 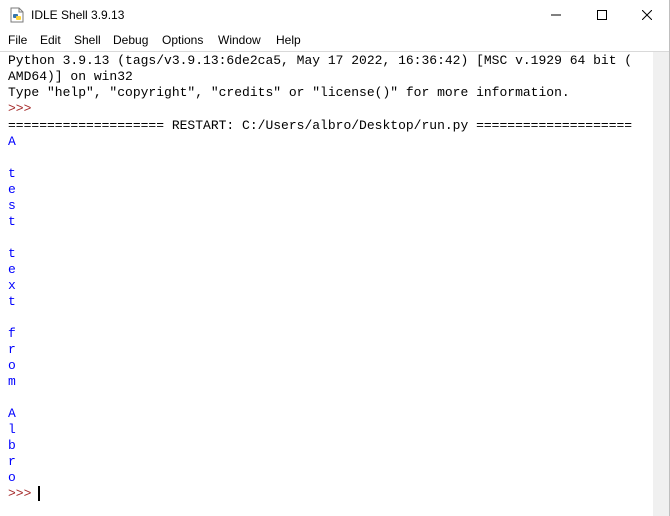 I want to click on maximize-button, so click(x=602, y=15).